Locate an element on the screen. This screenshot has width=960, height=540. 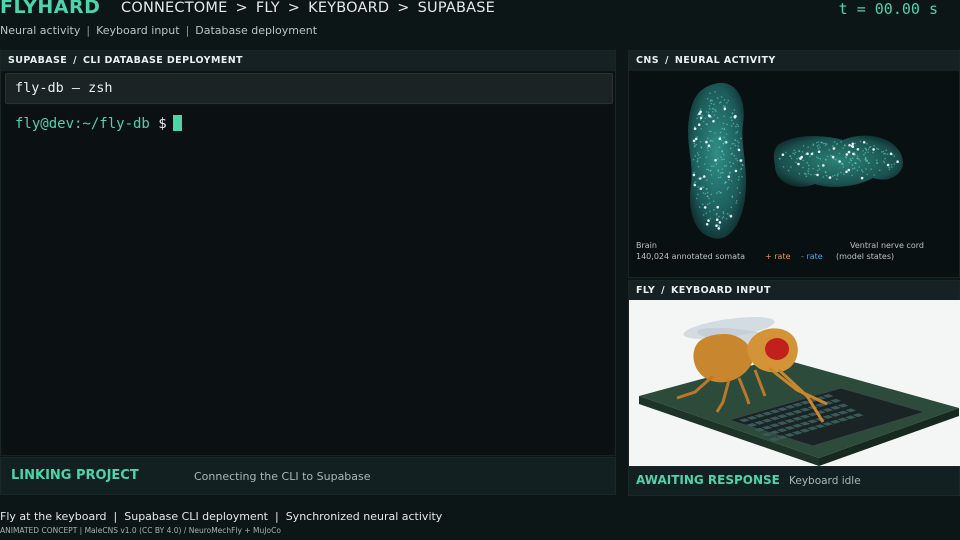
footer-item: Supabase CLI deployment is located at coordinates (196, 516).